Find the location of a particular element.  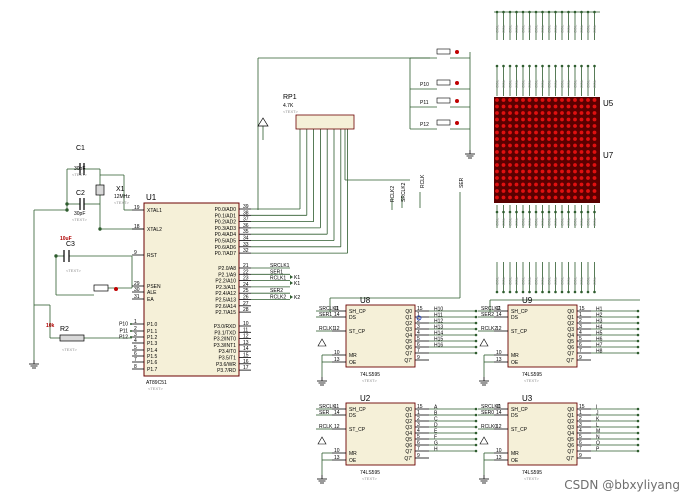

resistor-pack-rp1: RP1 4.7K <TEXT> is located at coordinates (319, 112).